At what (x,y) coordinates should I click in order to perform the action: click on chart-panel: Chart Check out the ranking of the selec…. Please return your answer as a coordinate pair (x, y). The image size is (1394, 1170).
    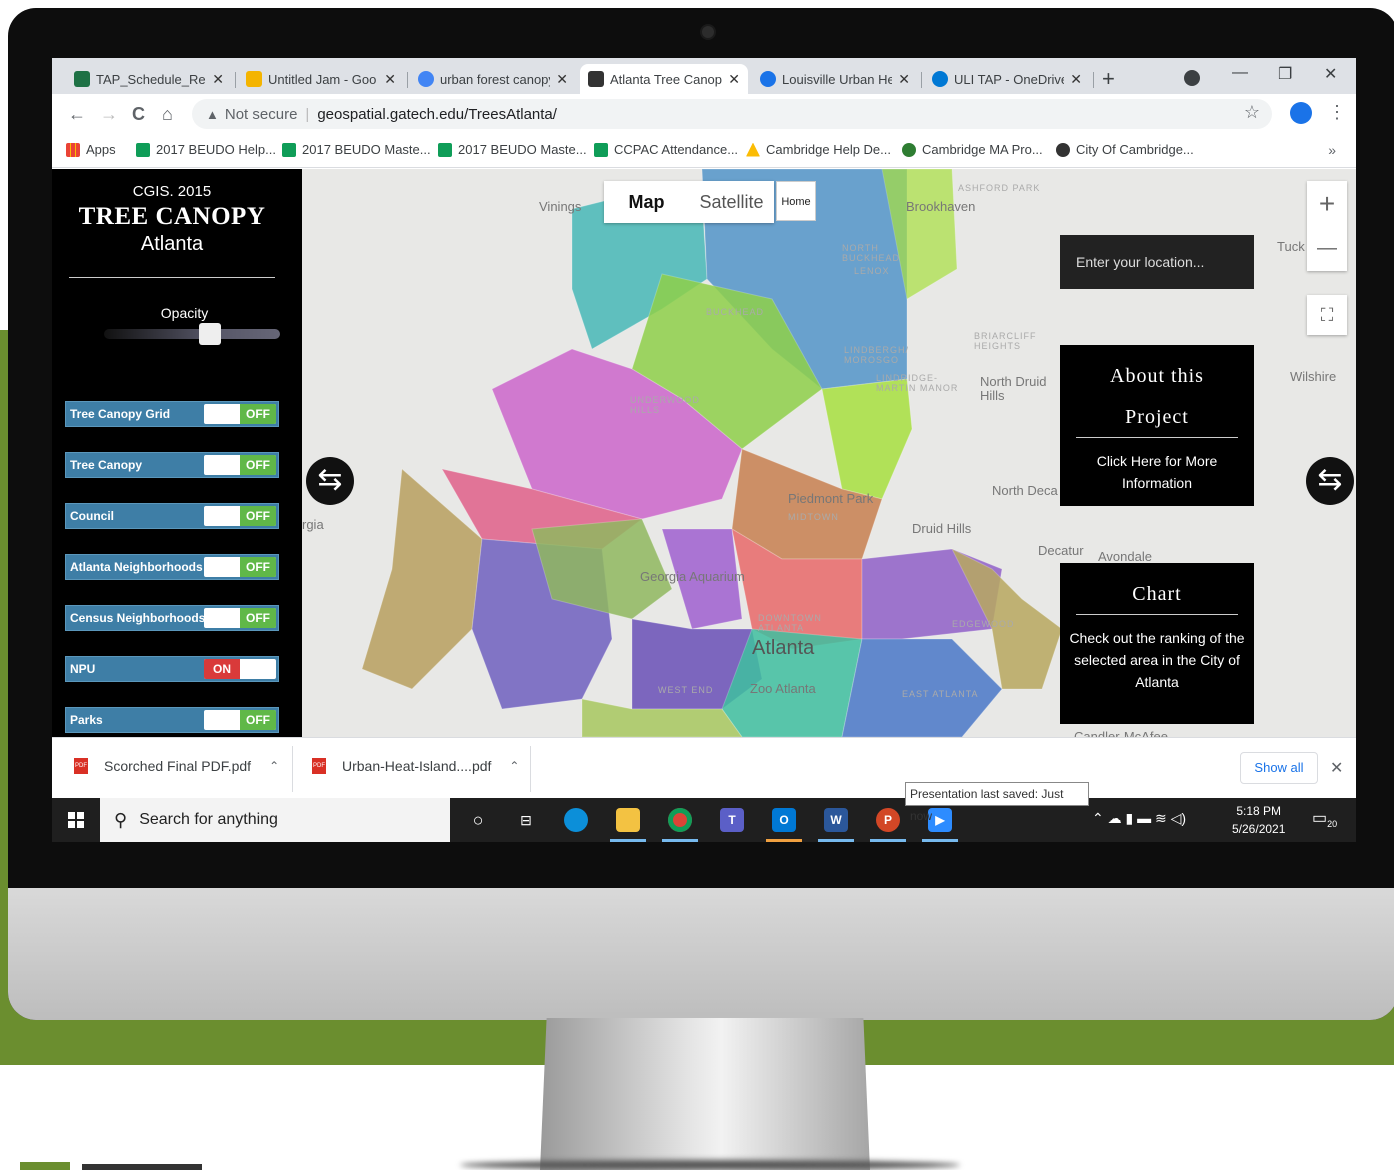
    Looking at the image, I should click on (1157, 643).